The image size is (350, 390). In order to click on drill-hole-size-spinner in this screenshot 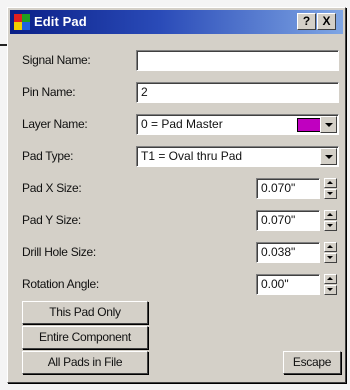, I will do `click(330, 252)`.